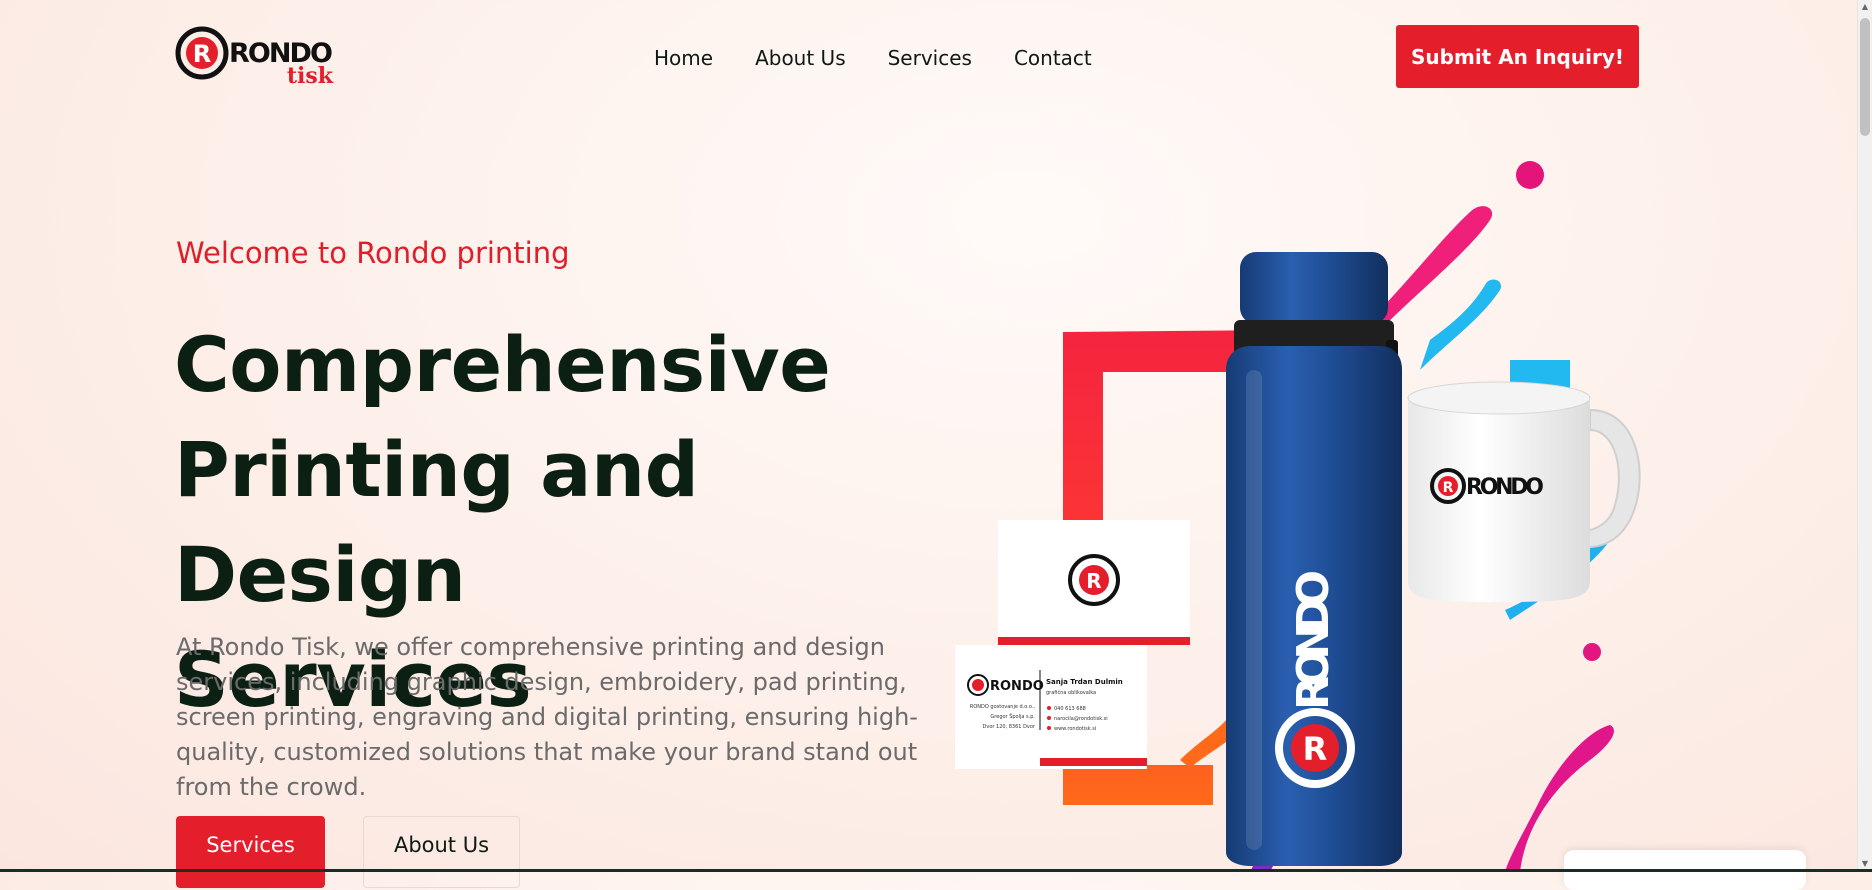 Image resolution: width=1872 pixels, height=890 pixels. What do you see at coordinates (502, 364) in the screenshot?
I see `headline-line-1: Comprehensive` at bounding box center [502, 364].